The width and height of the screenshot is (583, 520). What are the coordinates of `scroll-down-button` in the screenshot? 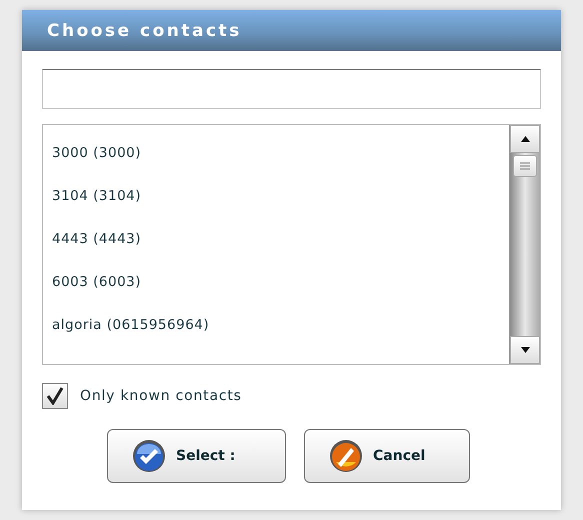 It's located at (525, 350).